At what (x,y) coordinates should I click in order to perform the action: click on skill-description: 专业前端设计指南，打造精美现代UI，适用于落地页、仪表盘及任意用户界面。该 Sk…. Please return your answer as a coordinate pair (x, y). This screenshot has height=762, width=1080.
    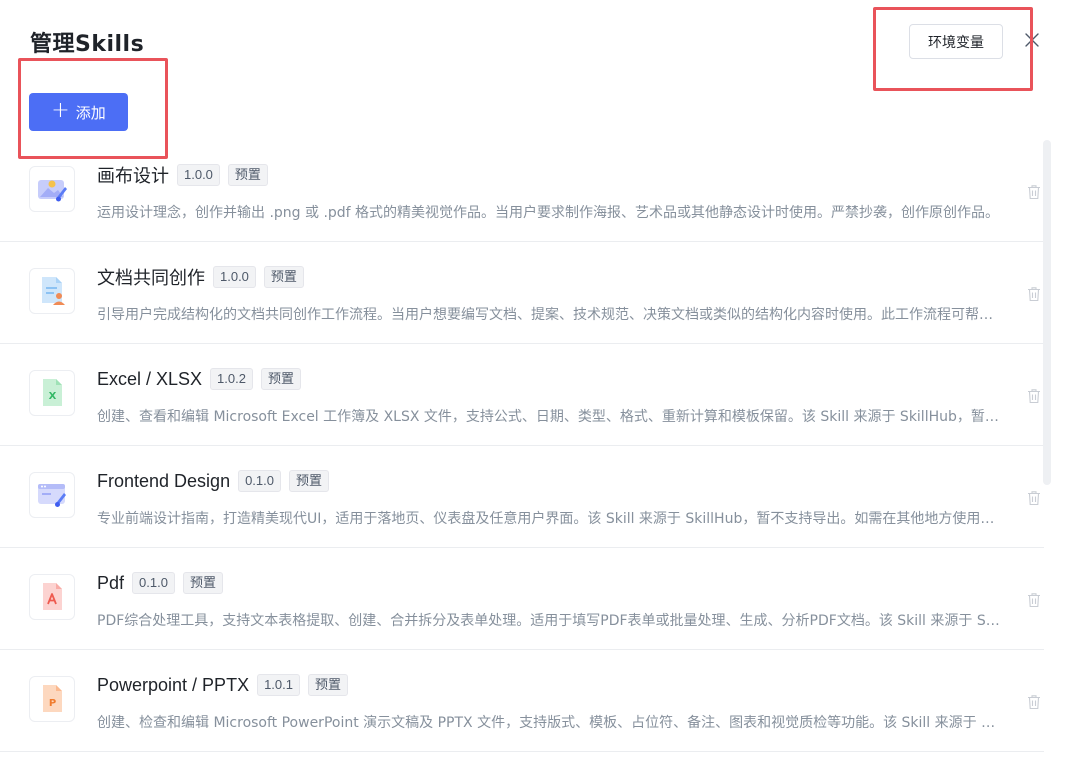
    Looking at the image, I should click on (549, 519).